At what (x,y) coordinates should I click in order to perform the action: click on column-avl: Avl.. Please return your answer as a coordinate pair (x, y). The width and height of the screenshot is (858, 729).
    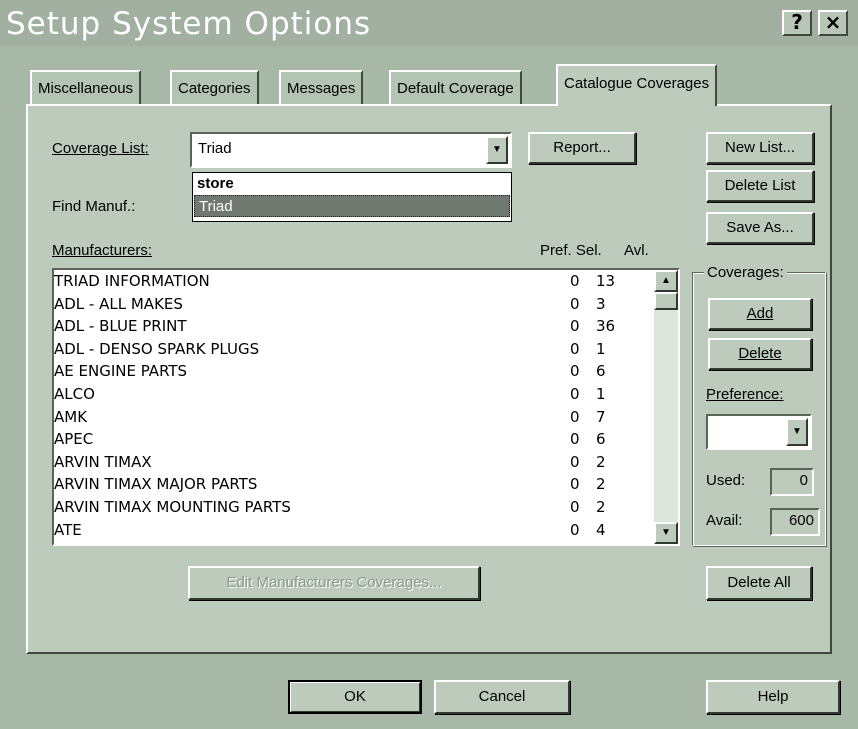
    Looking at the image, I should click on (636, 250).